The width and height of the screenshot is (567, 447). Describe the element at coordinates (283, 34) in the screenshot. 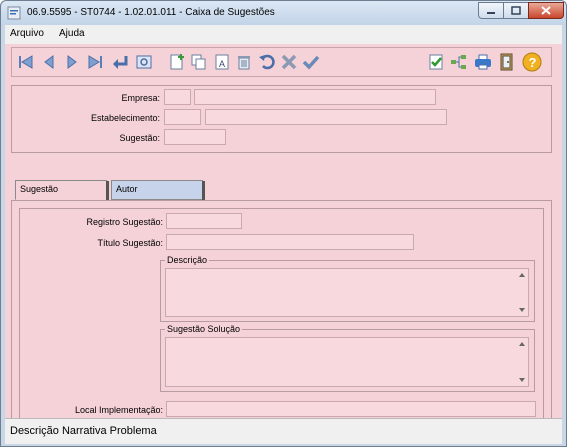

I see `menu-bar: Arquivo Ajuda` at that location.